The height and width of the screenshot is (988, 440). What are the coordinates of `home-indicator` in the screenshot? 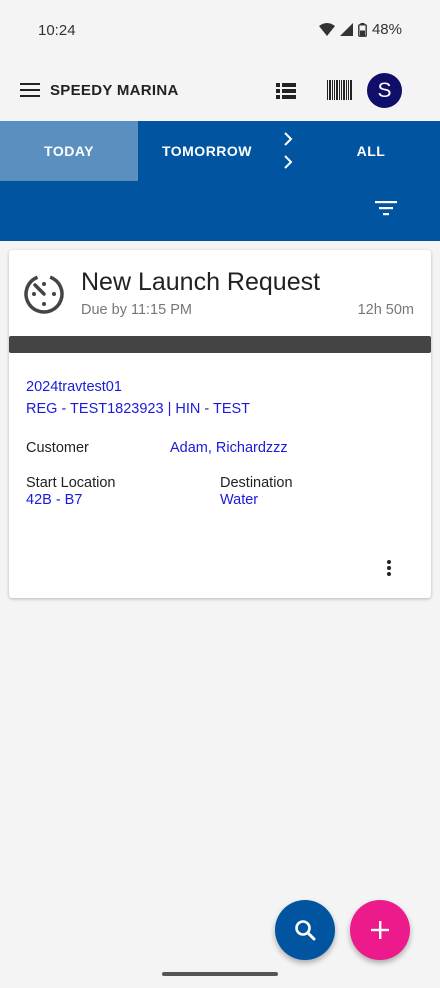 It's located at (220, 974).